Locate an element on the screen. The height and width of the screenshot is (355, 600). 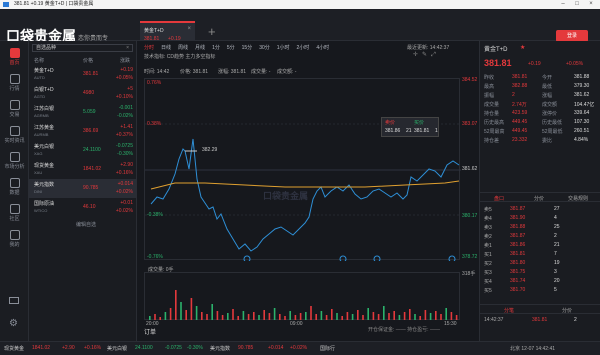
xtick: 15:30 is located at coordinates (450, 324).